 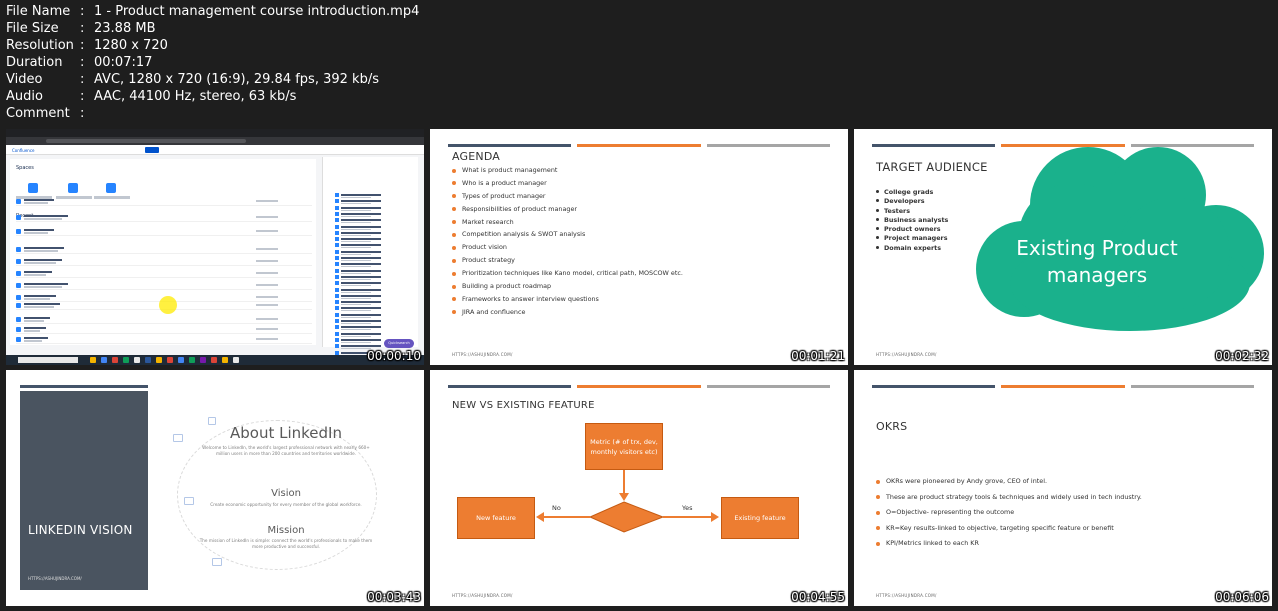 What do you see at coordinates (567, 314) in the screenshot?
I see `list-item: JIRA and confluence` at bounding box center [567, 314].